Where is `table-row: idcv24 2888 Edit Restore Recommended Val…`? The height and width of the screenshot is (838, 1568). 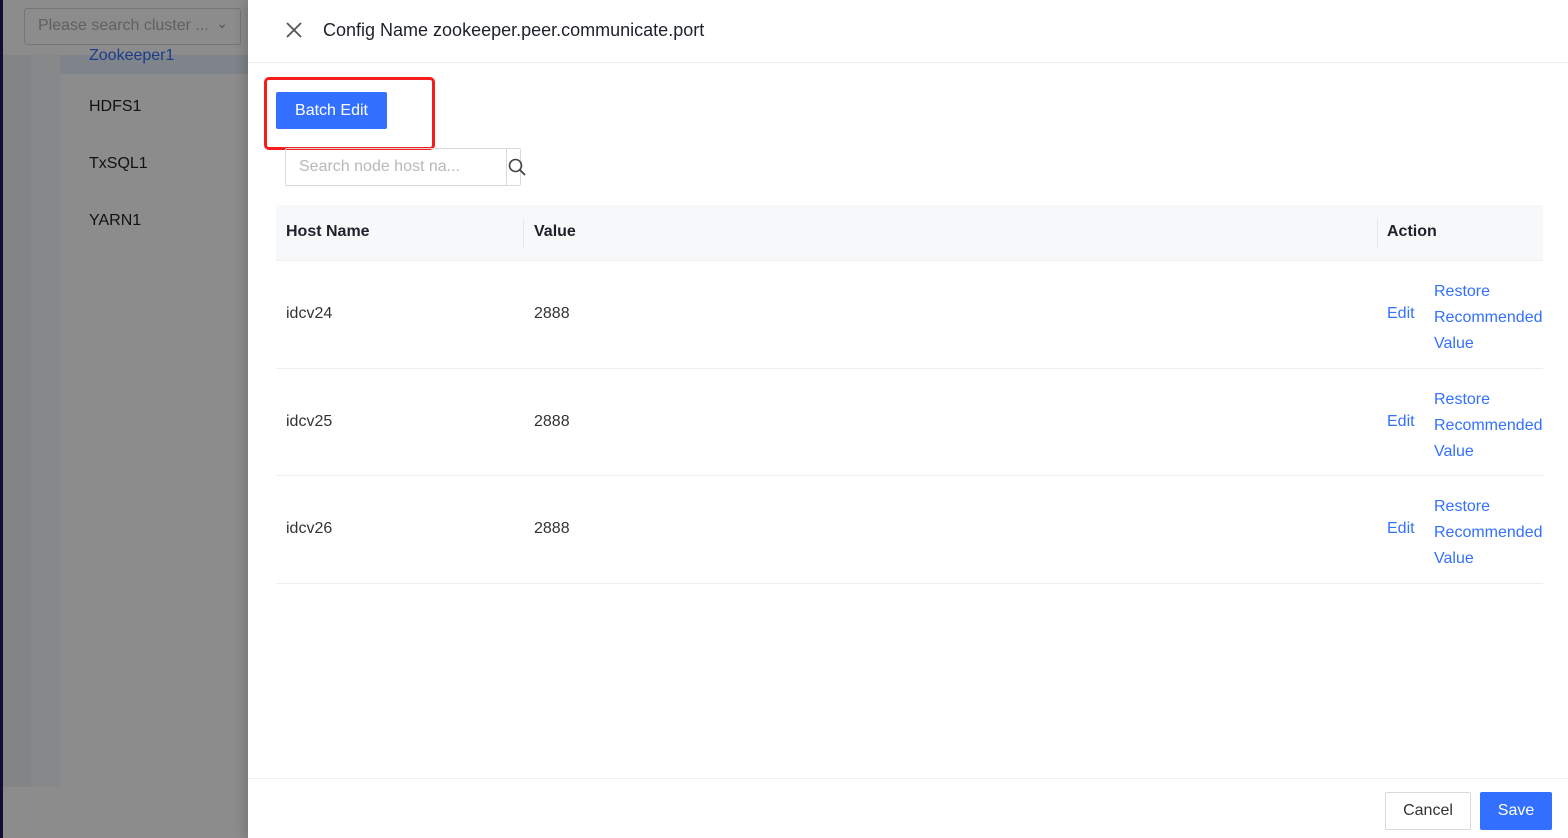 table-row: idcv24 2888 Edit Restore Recommended Val… is located at coordinates (909, 315).